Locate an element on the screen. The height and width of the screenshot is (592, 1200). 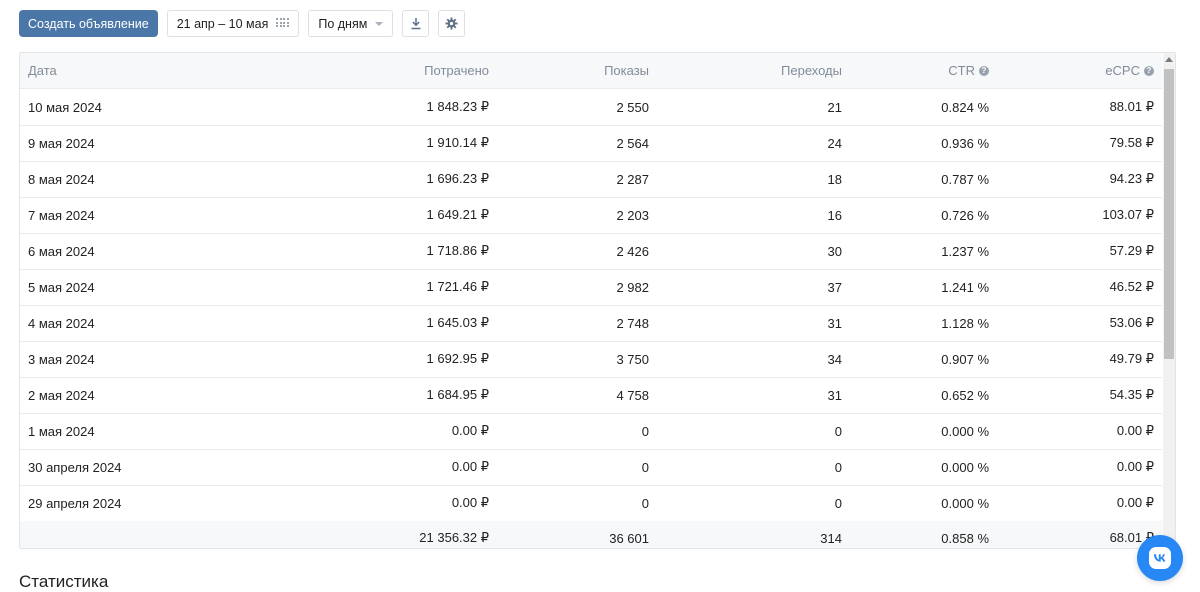
chevron-down-icon is located at coordinates (379, 23).